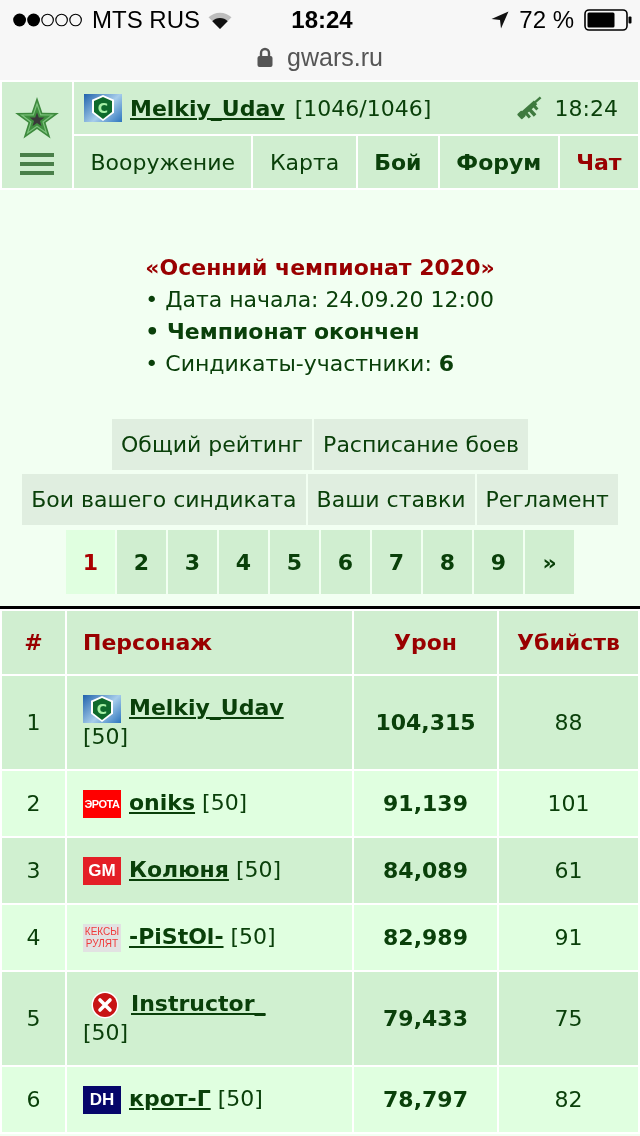 This screenshot has width=640, height=1136. Describe the element at coordinates (425, 1099) in the screenshot. I see `damage-cell: 78,797` at that location.